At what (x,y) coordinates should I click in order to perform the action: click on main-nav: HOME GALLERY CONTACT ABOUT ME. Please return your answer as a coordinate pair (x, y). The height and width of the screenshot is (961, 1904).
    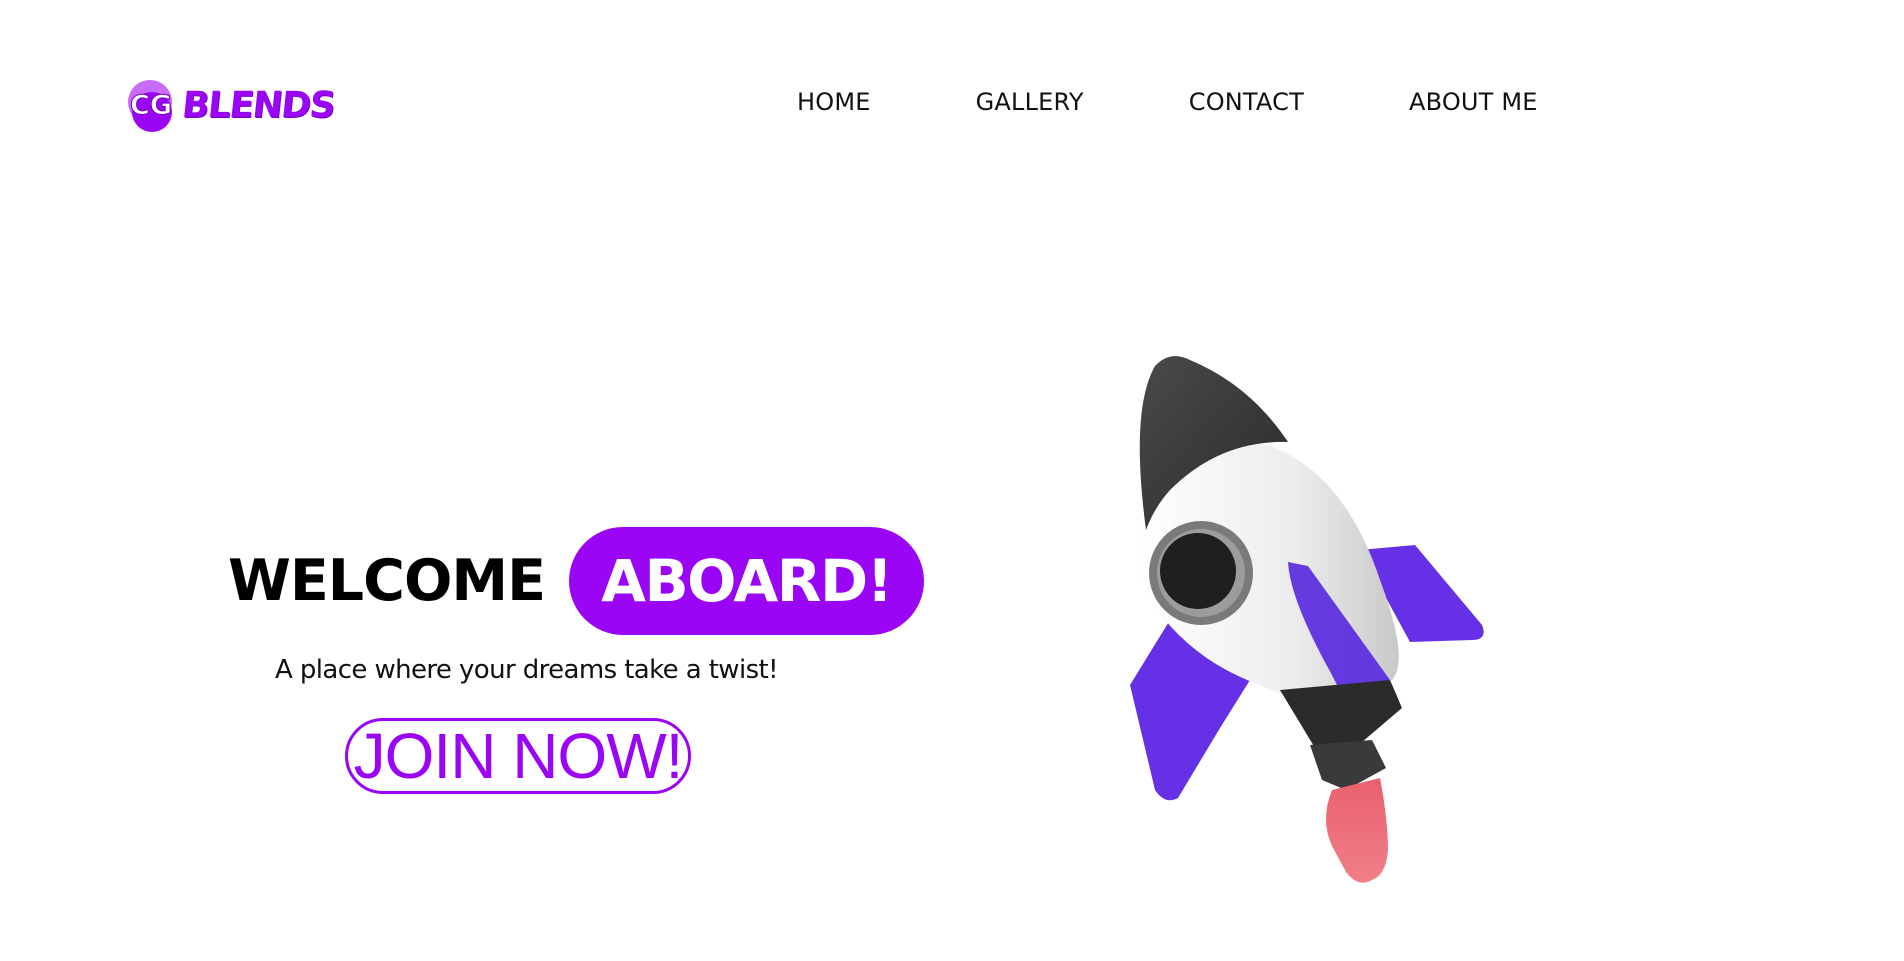
    Looking at the image, I should click on (1167, 102).